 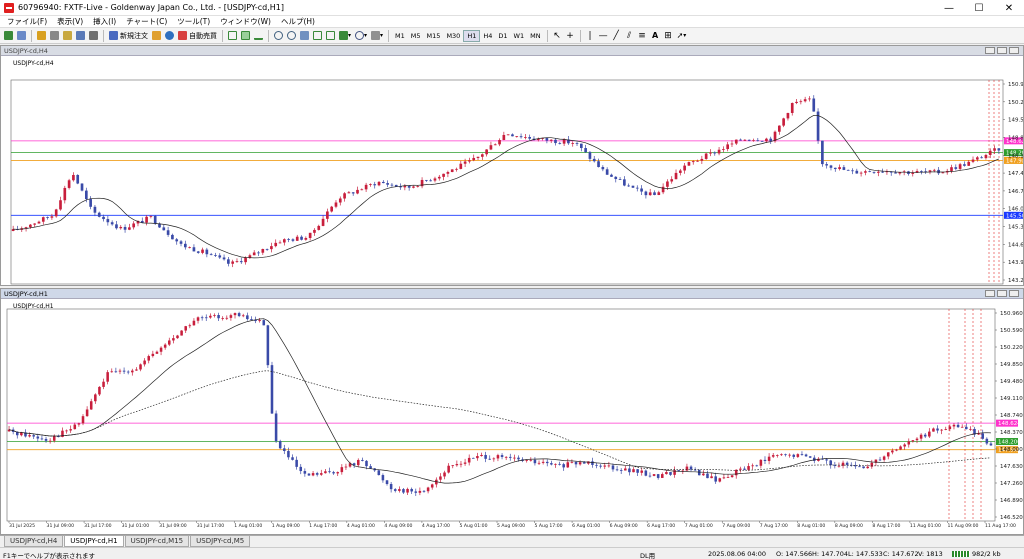 What do you see at coordinates (278, 35) in the screenshot?
I see `zoom-in-button` at bounding box center [278, 35].